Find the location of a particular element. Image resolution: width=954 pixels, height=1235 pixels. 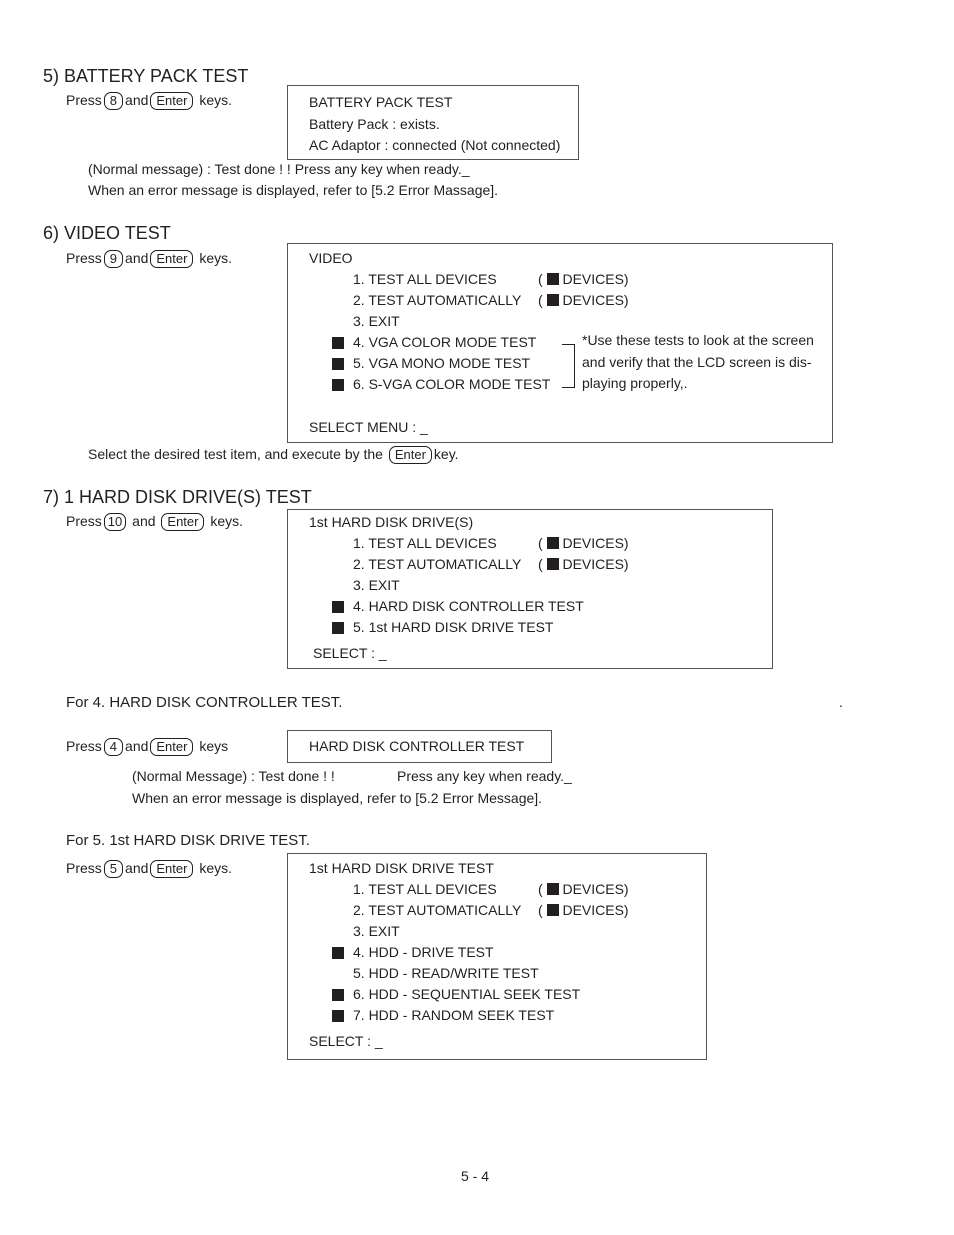

battery-screen-title: BATTERY PACK TEST is located at coordinates (381, 102).